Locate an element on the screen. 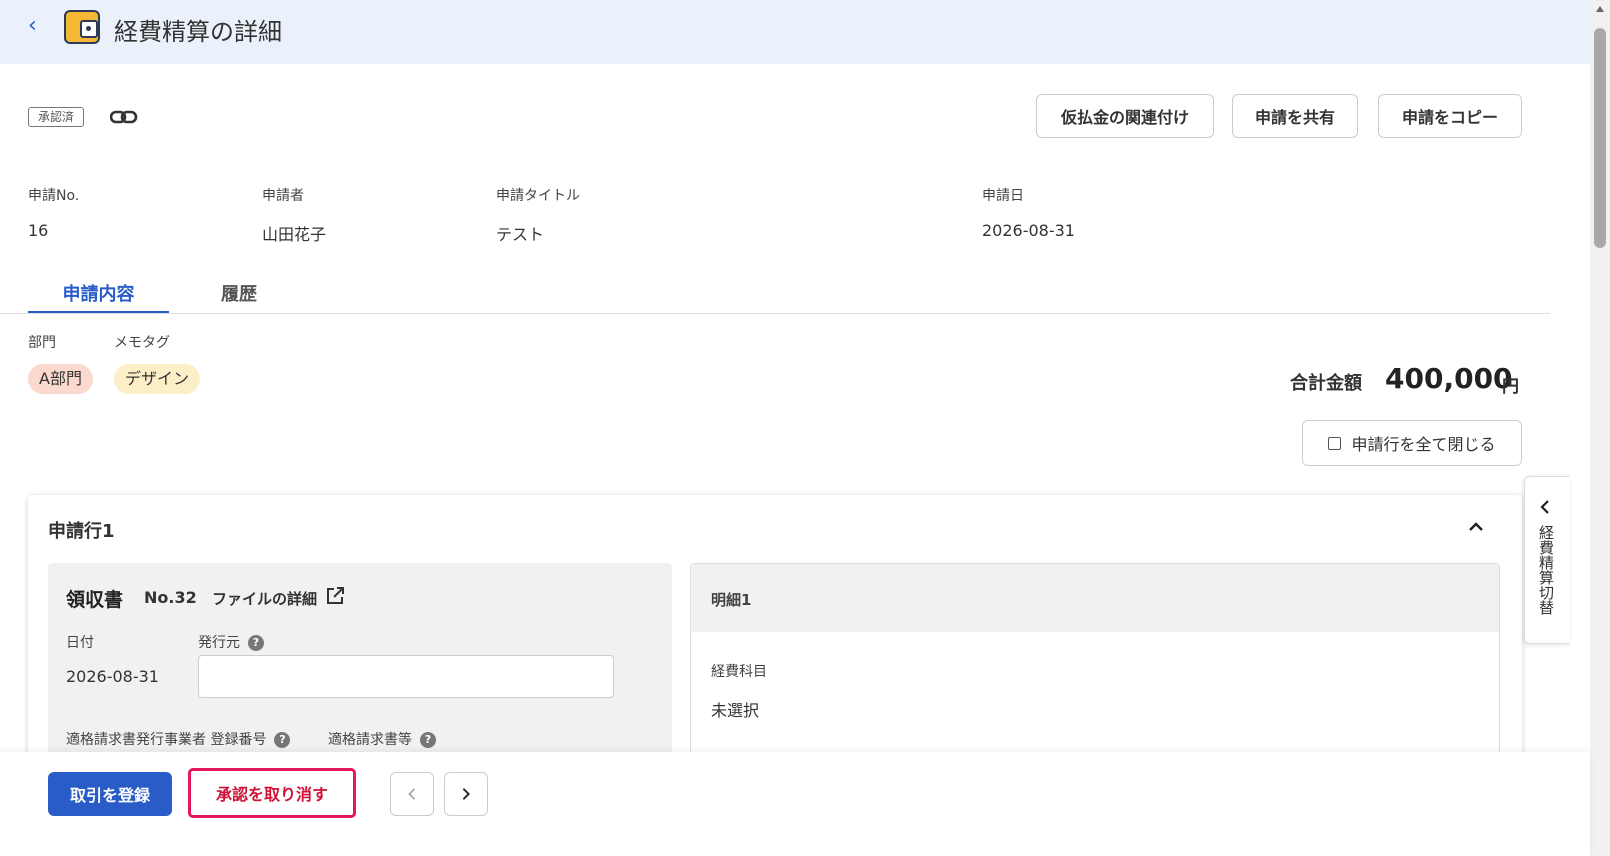  expense-switch-side-tab: 経費精算切替 is located at coordinates (1547, 560).